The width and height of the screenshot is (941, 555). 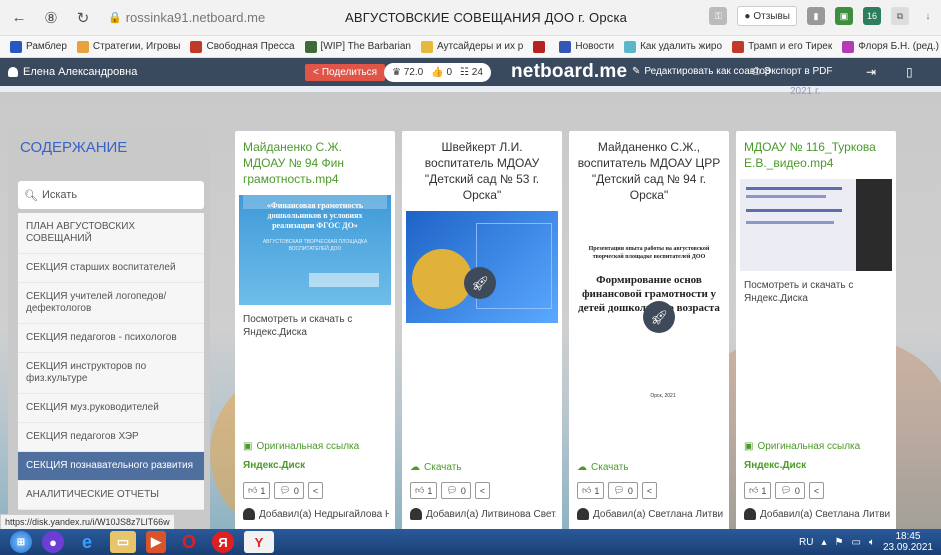 What do you see at coordinates (156, 542) in the screenshot?
I see `media-icon: ▶` at bounding box center [156, 542].